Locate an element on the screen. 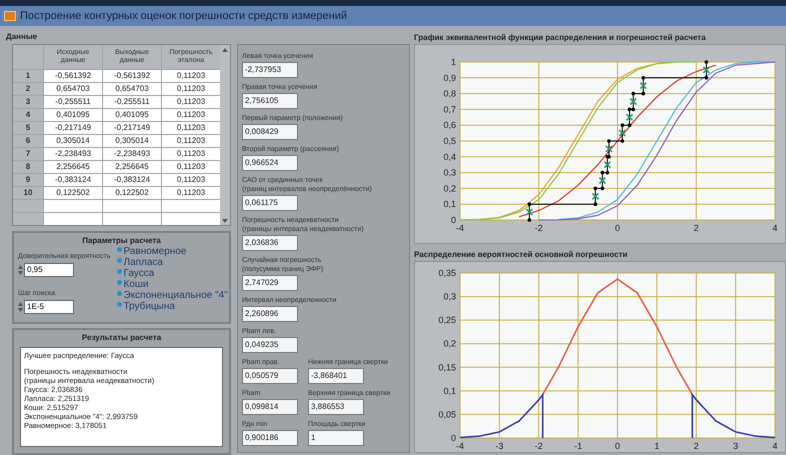 The width and height of the screenshot is (786, 455). row-header: 7 is located at coordinates (28, 154).